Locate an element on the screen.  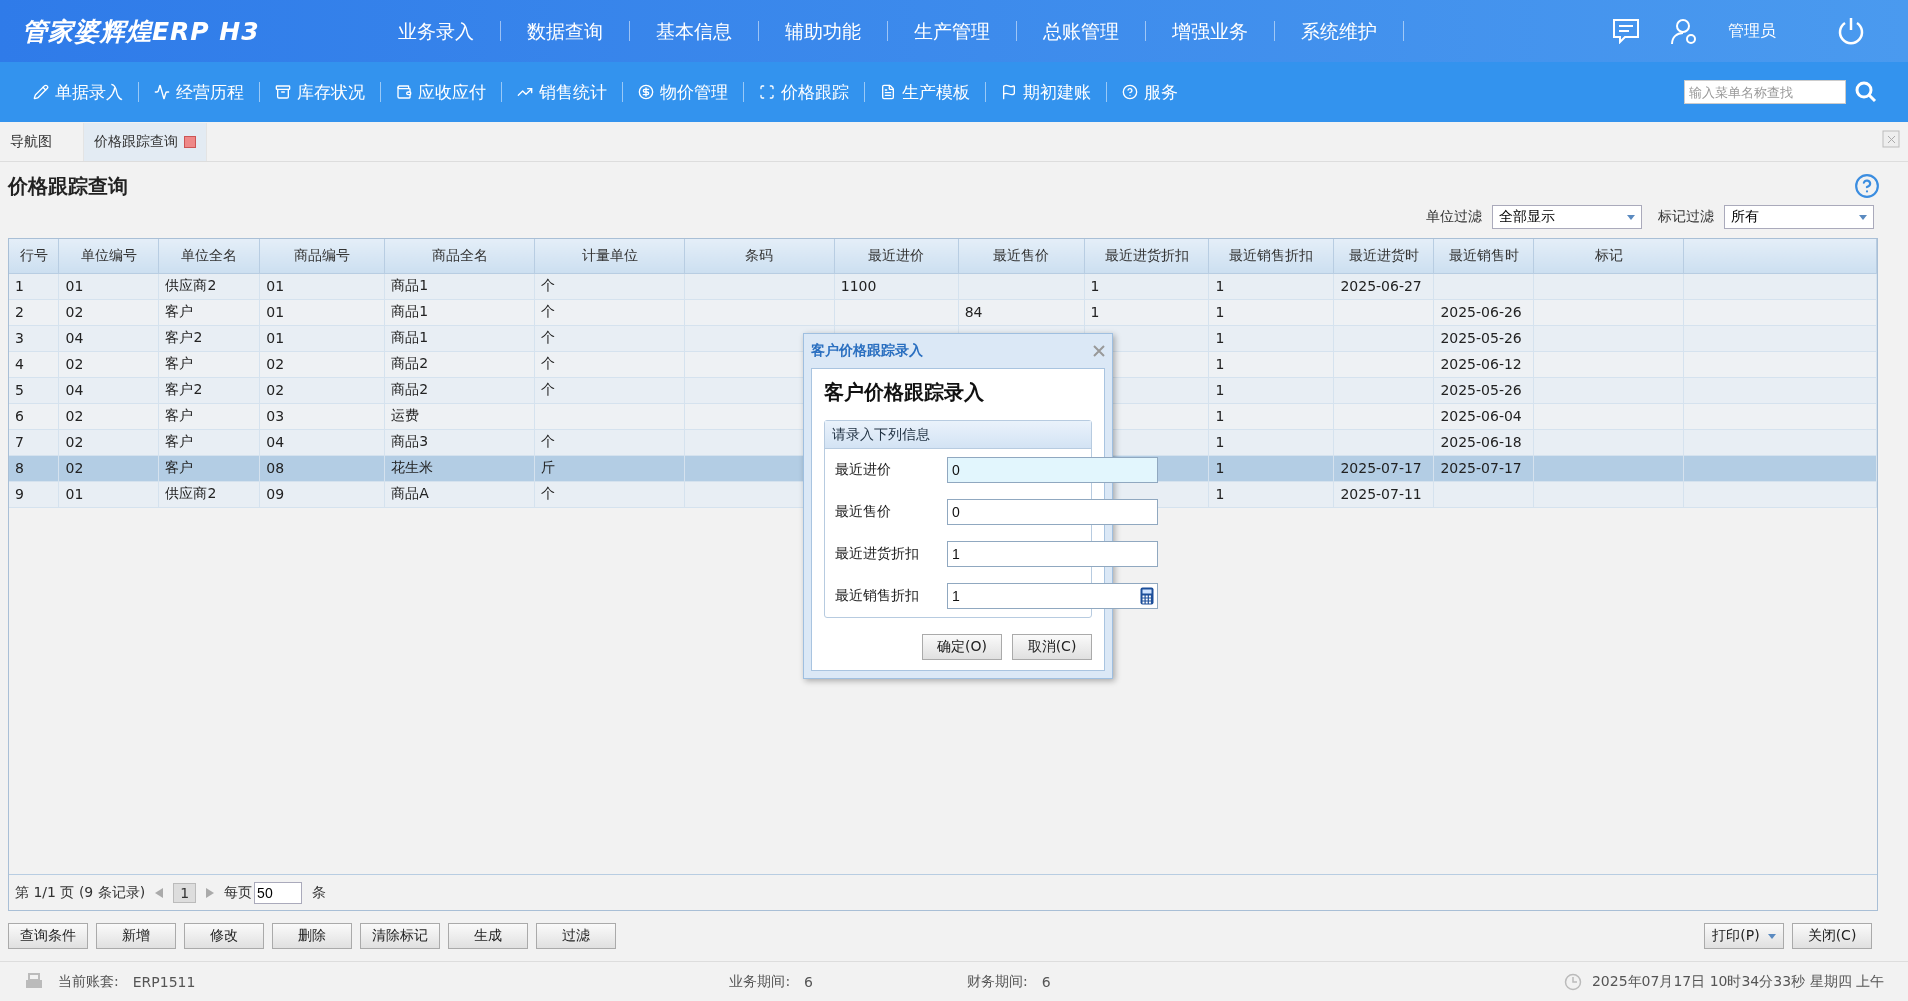
column-header: 最近进货时 is located at coordinates (1383, 256).